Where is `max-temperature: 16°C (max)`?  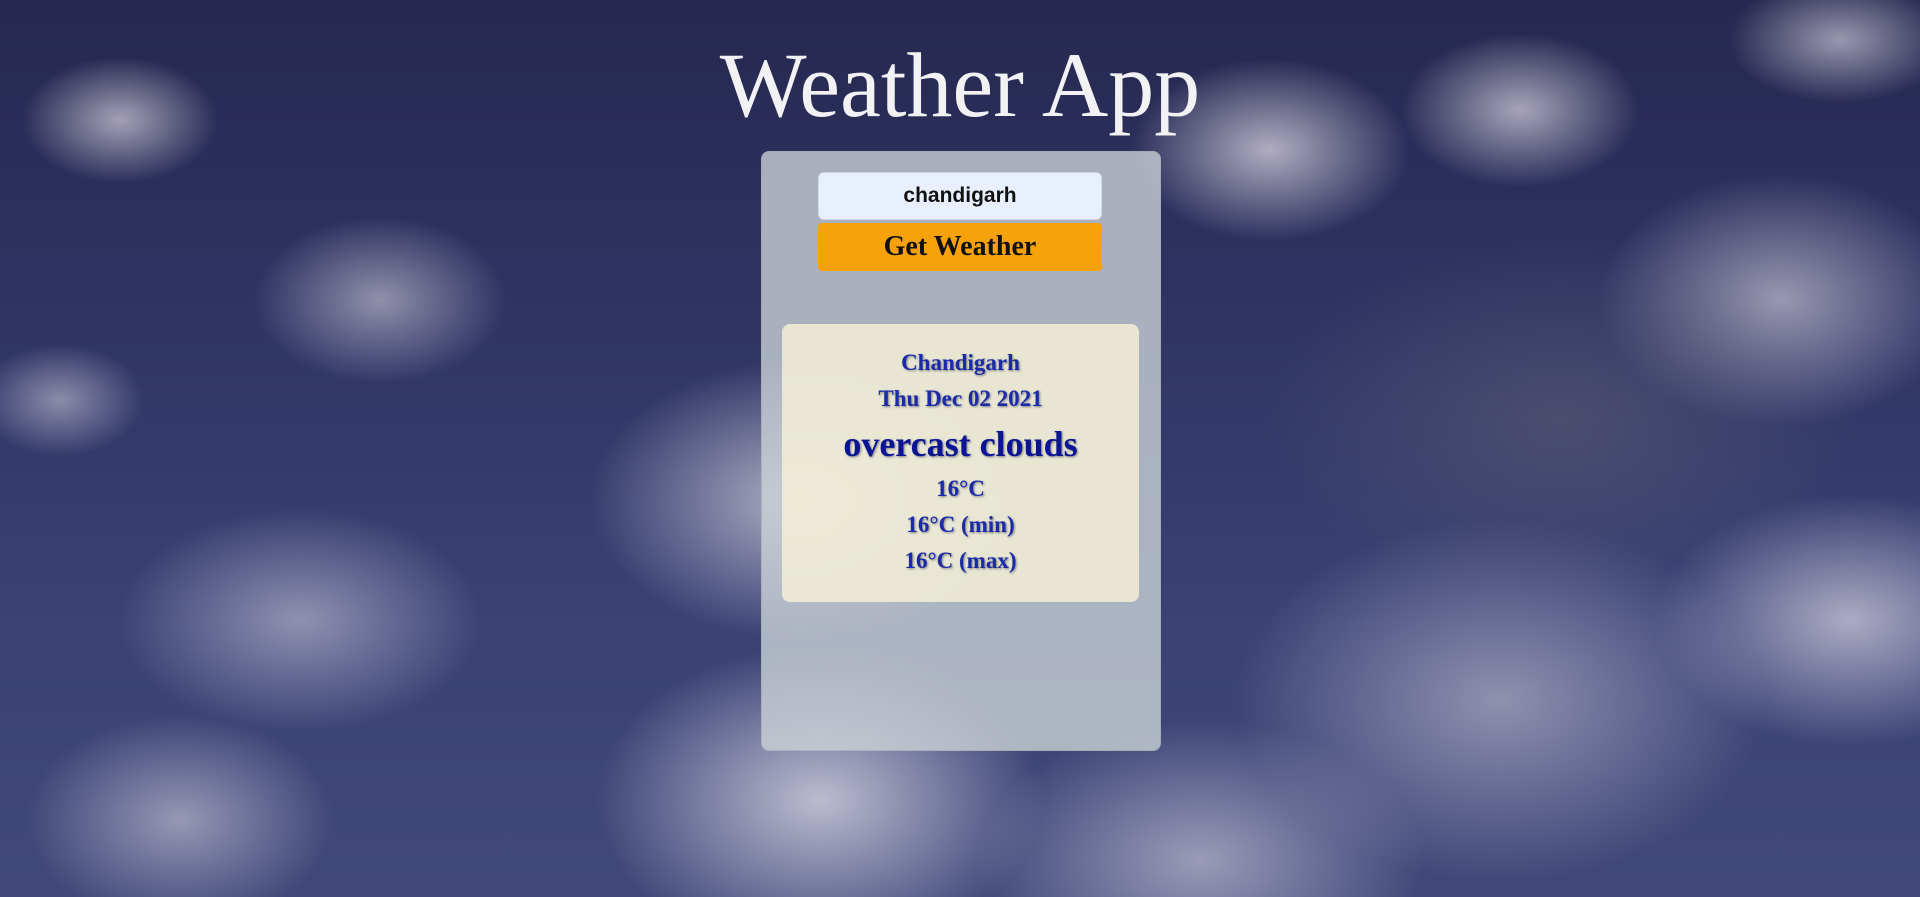 max-temperature: 16°C (max) is located at coordinates (960, 560).